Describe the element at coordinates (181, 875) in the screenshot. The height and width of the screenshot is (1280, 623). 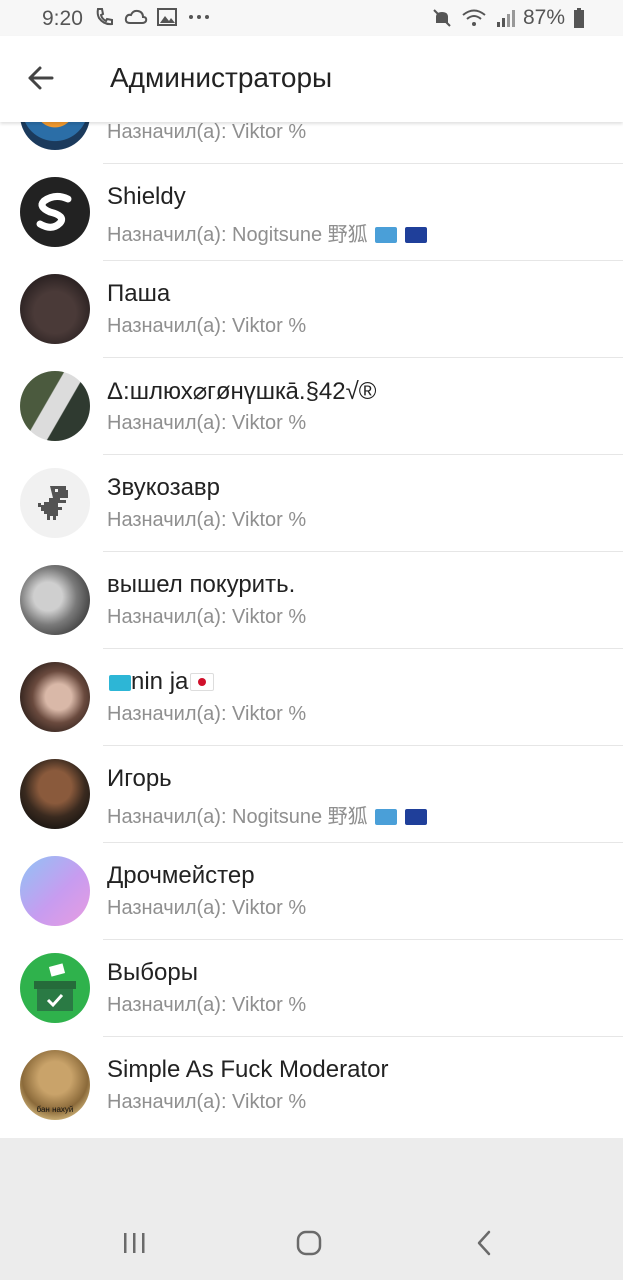
I see `admin-name: Дрочмейстер` at that location.